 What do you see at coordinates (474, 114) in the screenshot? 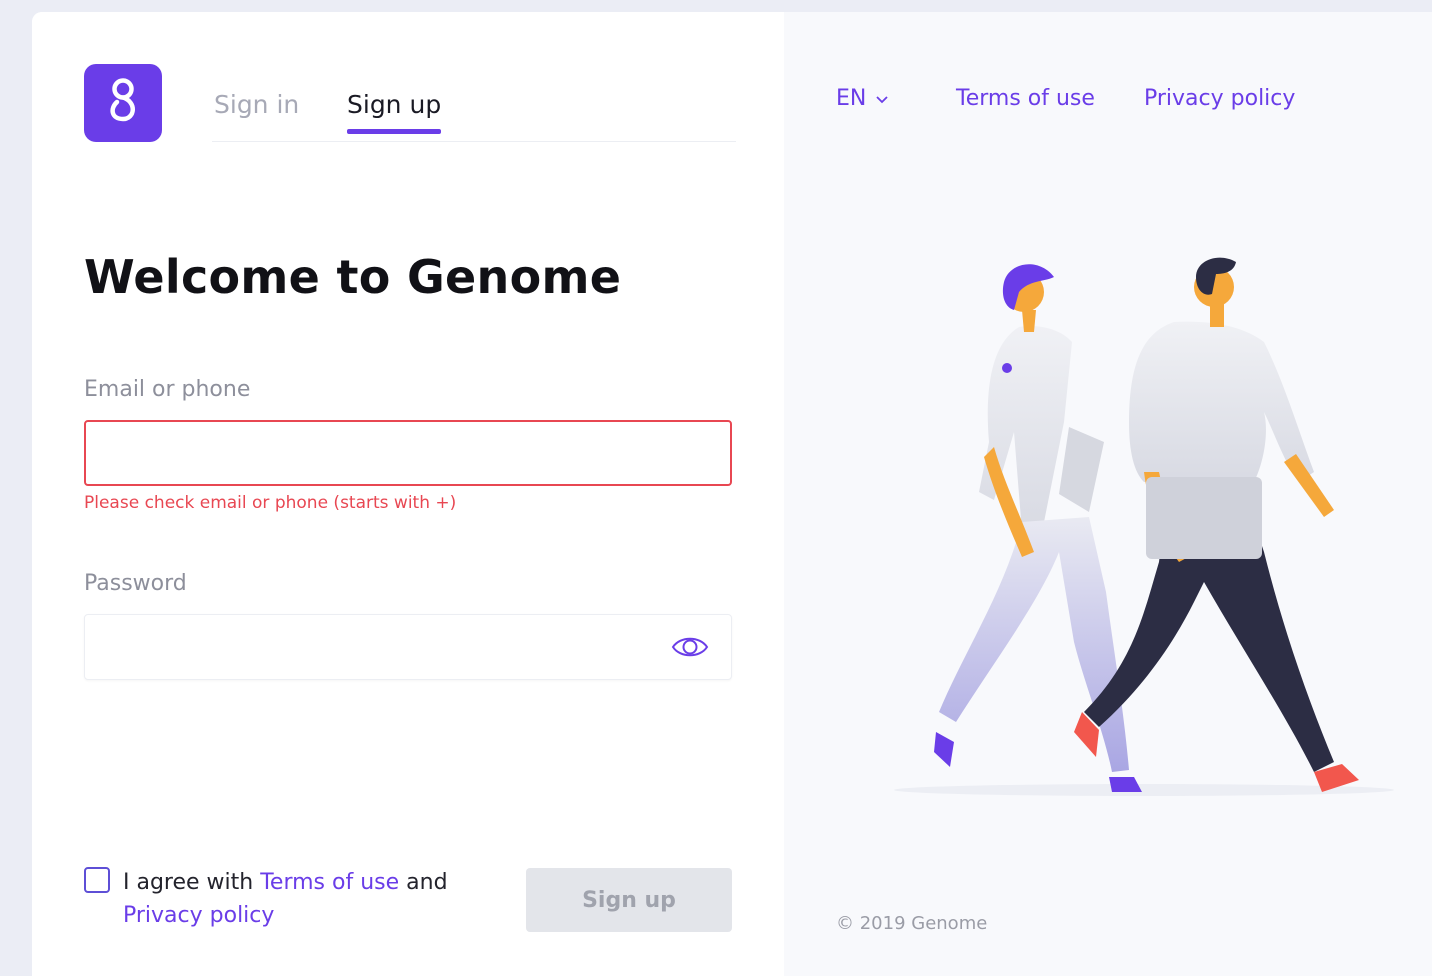
I see `auth-tabs: Sign in Sign up` at bounding box center [474, 114].